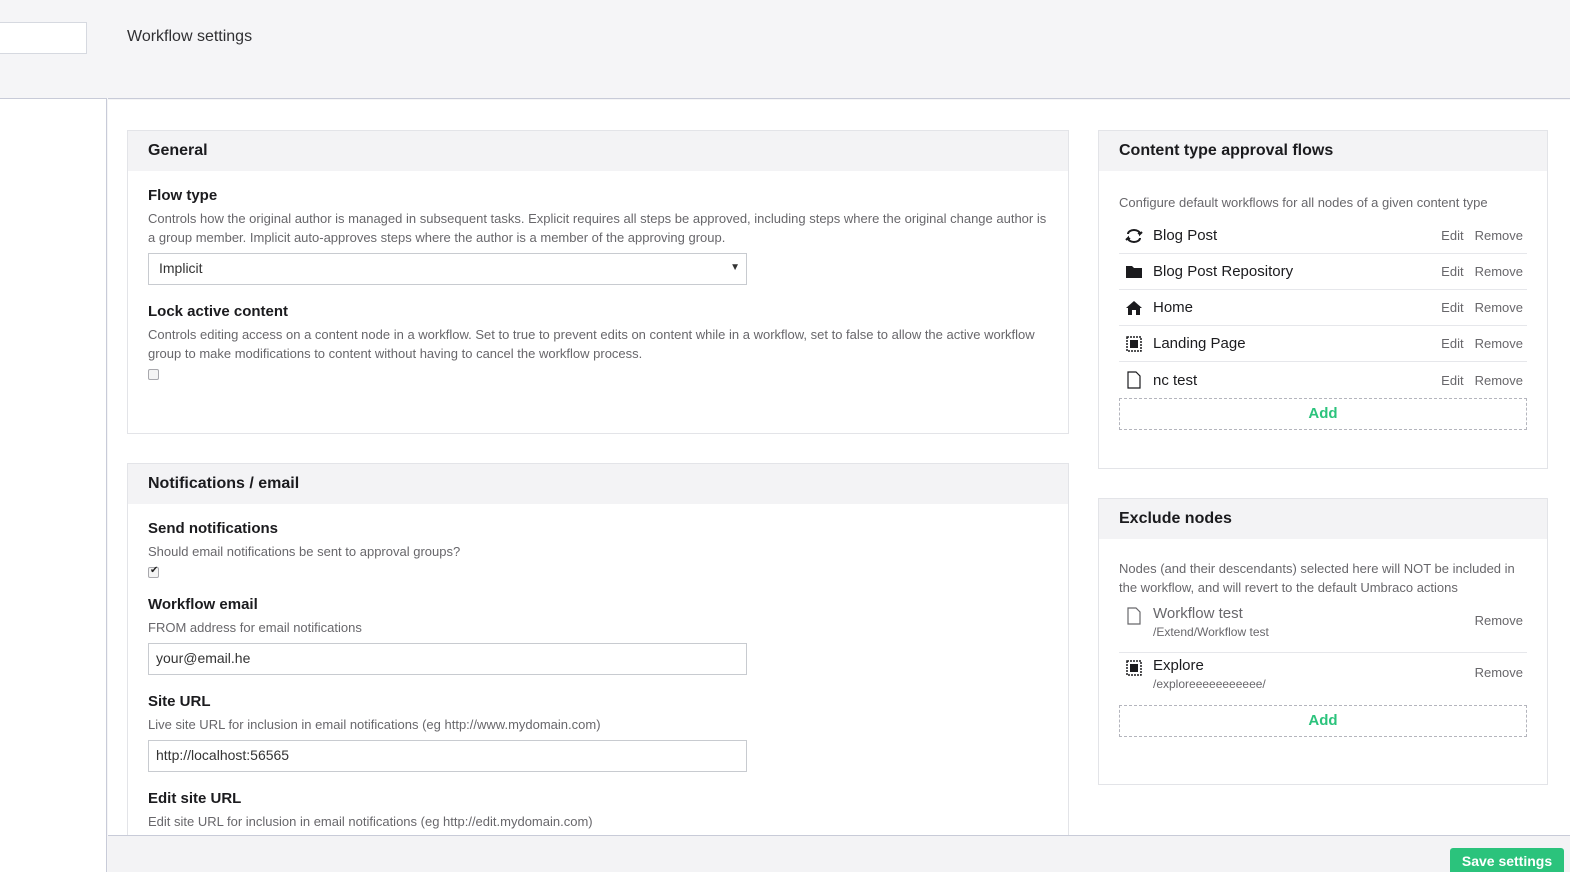  I want to click on list-item: Home Edit Remove, so click(1323, 308).